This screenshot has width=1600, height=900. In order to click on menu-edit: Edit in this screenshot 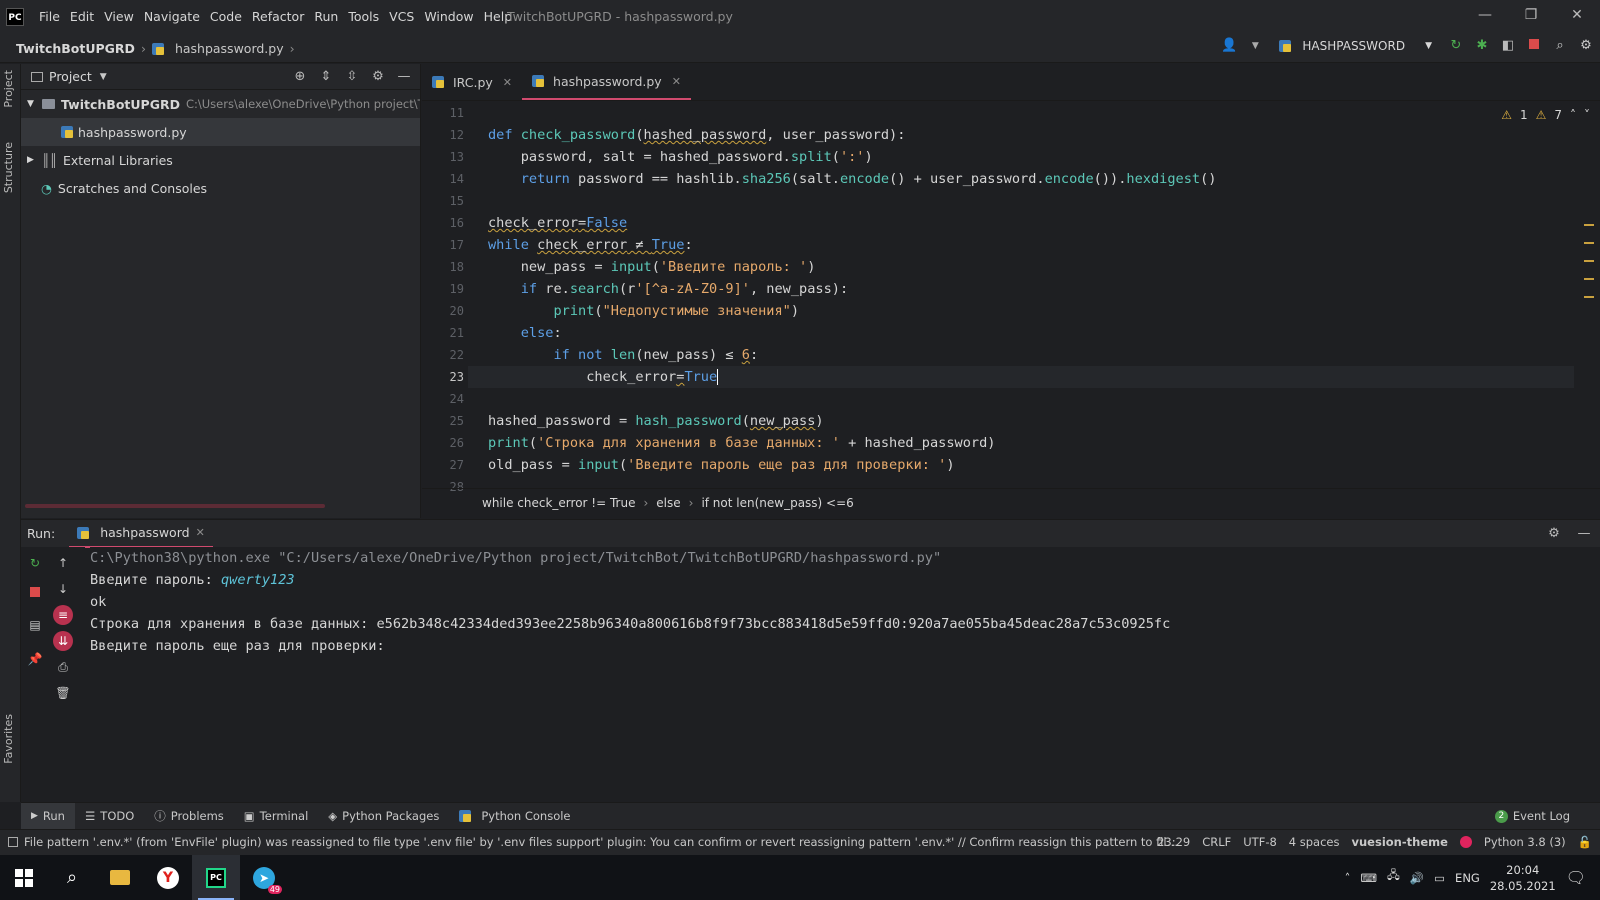, I will do `click(82, 16)`.